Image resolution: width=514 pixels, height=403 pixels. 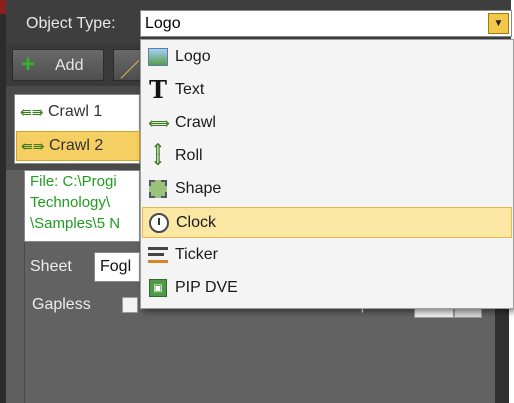 What do you see at coordinates (327, 90) in the screenshot?
I see `dropdown-item-text: T Text` at bounding box center [327, 90].